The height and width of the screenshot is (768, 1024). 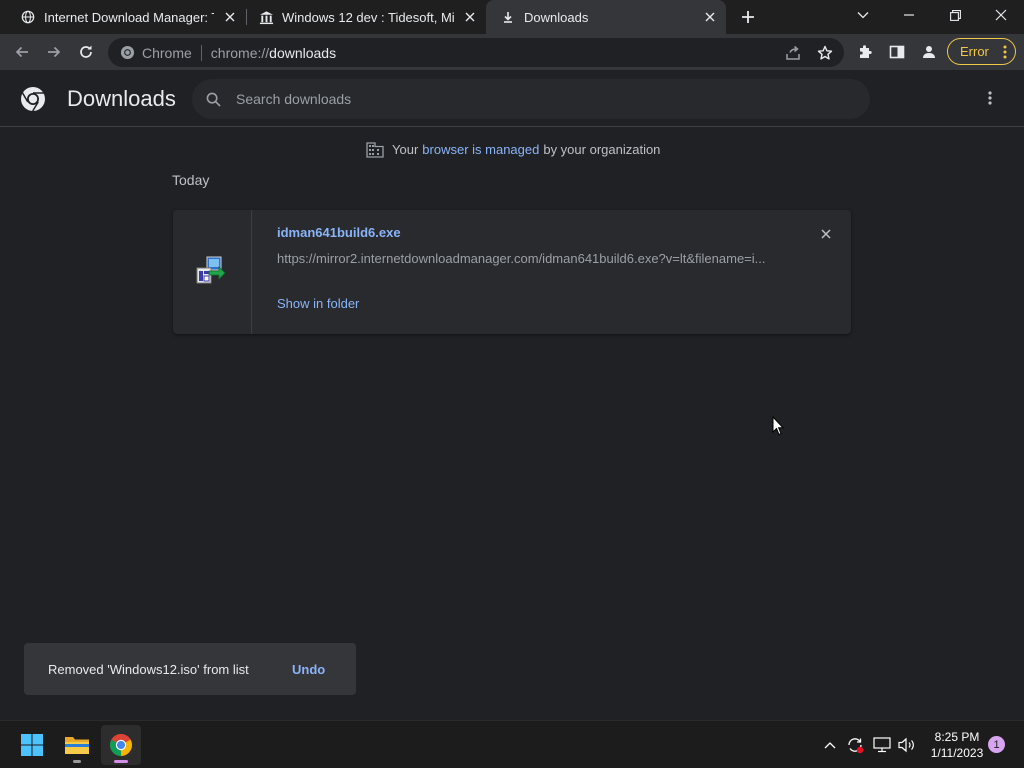 I want to click on remove-download-icon, so click(x=826, y=234).